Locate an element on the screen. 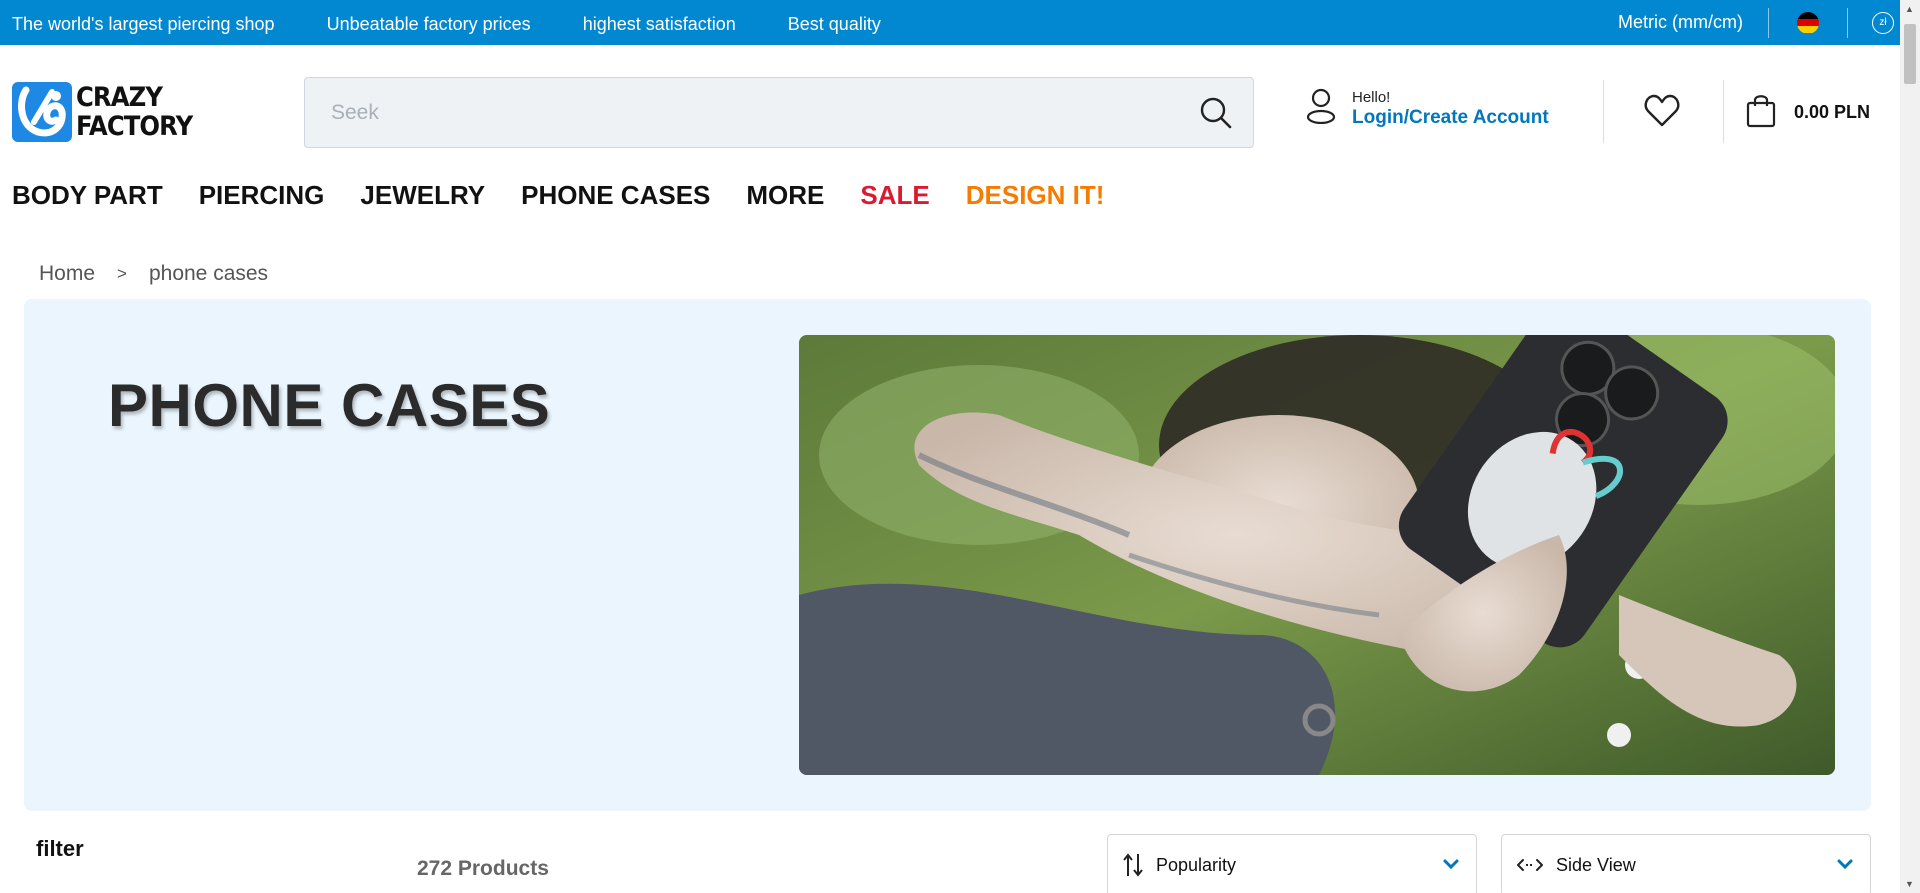 The image size is (1920, 893). nav-item-phone-cases: PHONE CASES is located at coordinates (615, 195).